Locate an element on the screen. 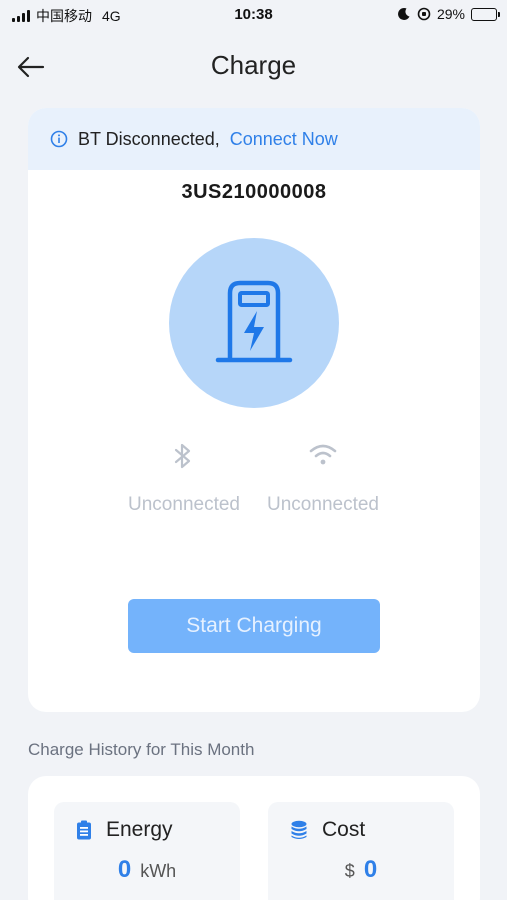 The width and height of the screenshot is (507, 900). cost-number: 0 is located at coordinates (370, 869).